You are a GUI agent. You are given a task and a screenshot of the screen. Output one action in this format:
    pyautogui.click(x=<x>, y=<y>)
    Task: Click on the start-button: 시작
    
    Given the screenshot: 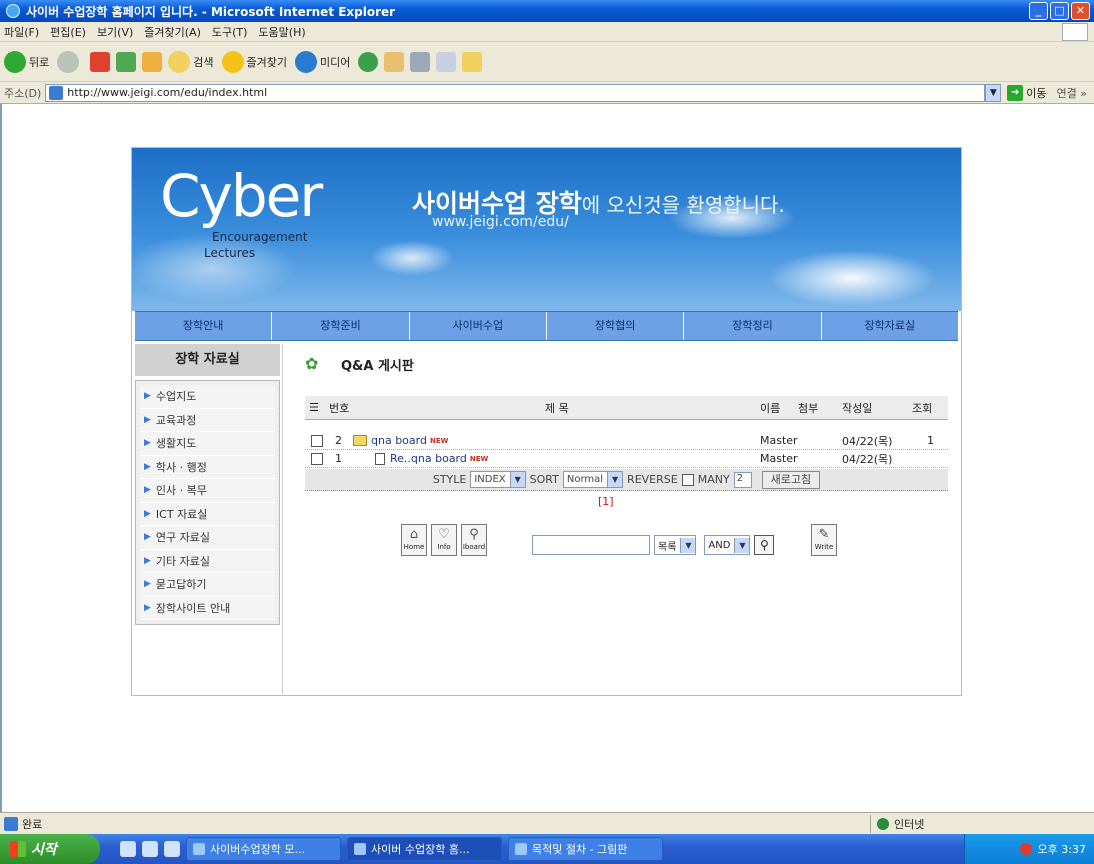 What is the action you would take?
    pyautogui.click(x=50, y=849)
    